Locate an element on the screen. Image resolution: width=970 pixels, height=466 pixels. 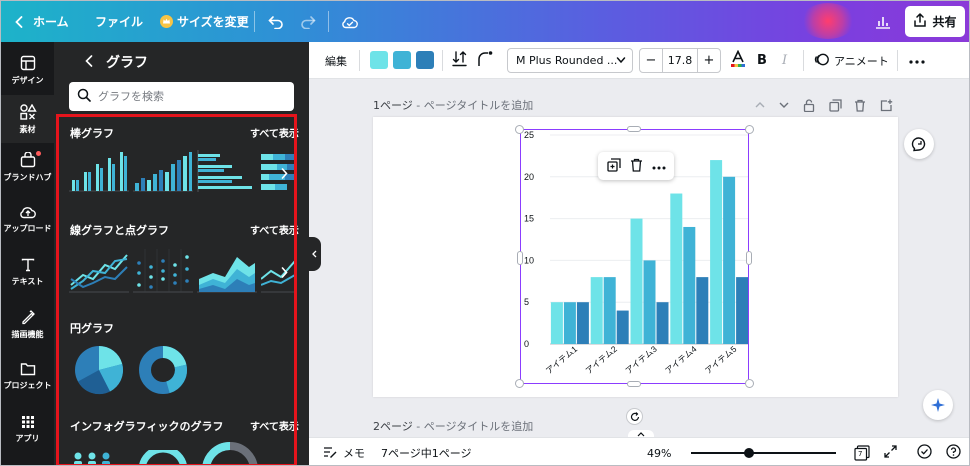
graph-search is located at coordinates (181, 96).